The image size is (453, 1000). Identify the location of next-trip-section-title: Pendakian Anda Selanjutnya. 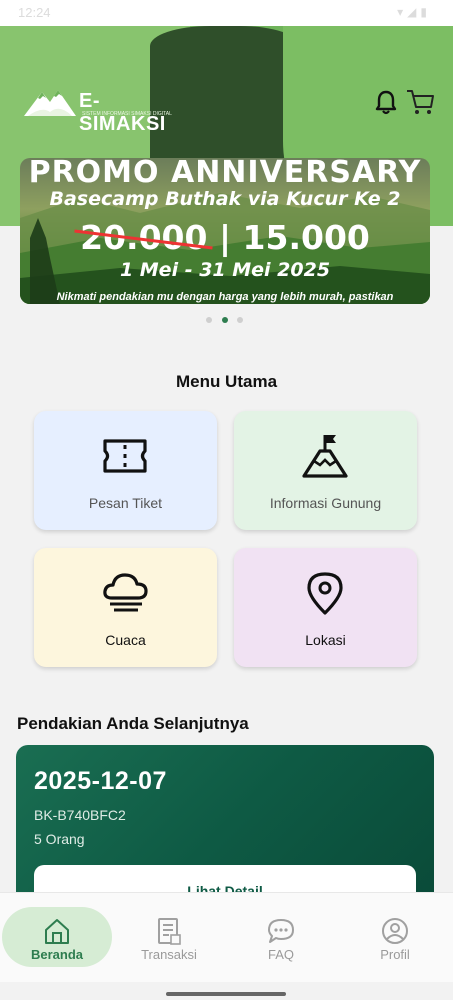
(133, 723).